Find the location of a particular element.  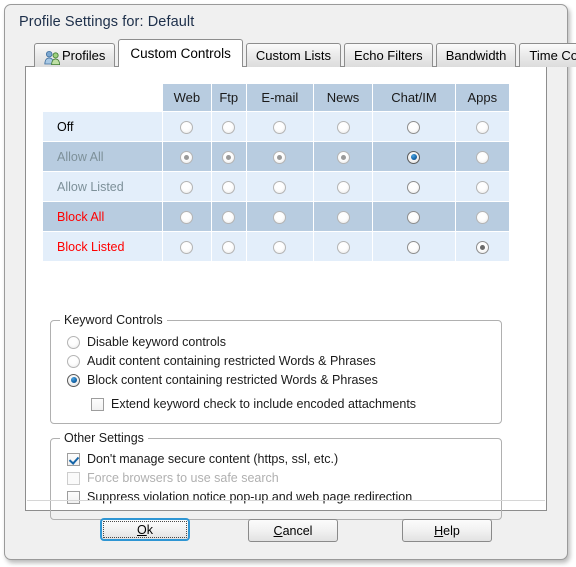

help-button-label: Help is located at coordinates (447, 530).